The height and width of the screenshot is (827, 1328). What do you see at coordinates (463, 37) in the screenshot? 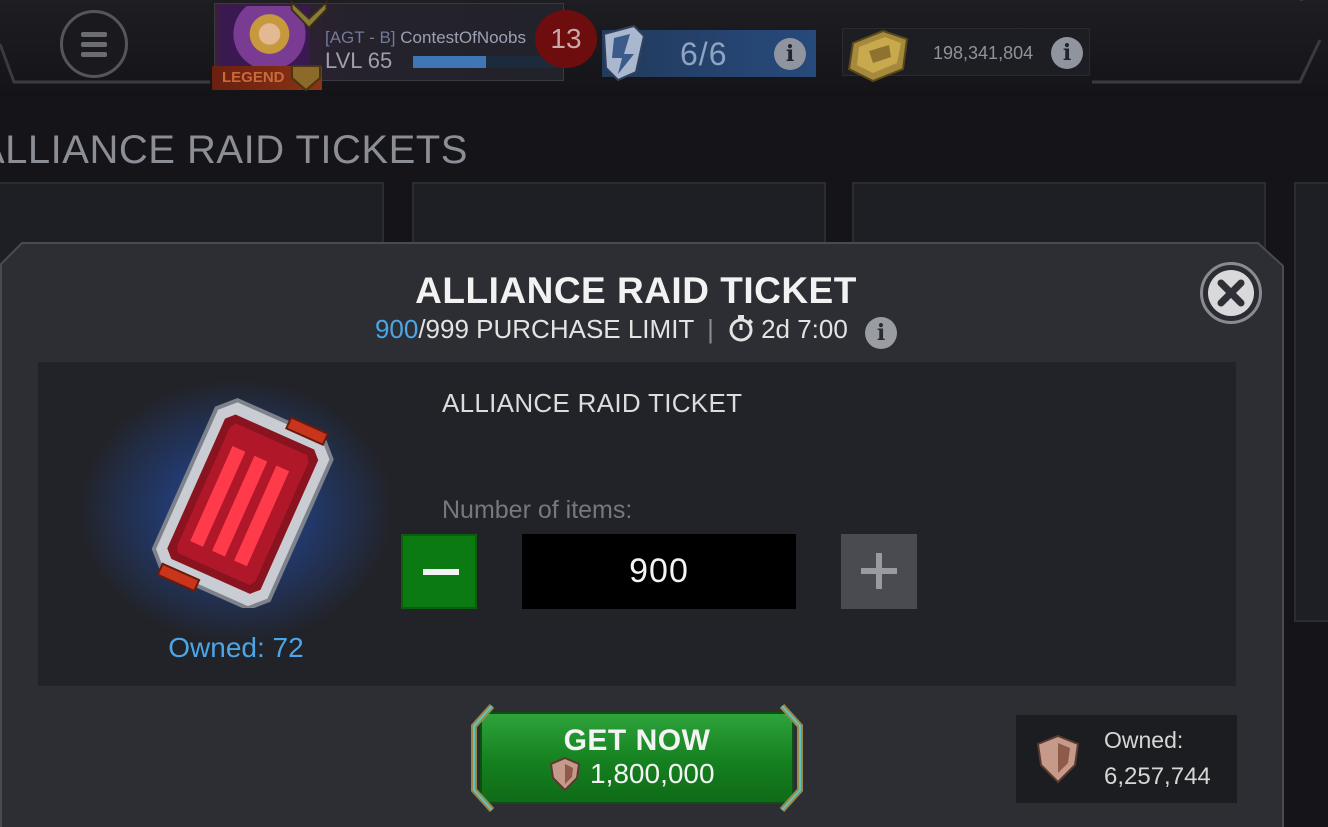
I see `player-name: ContestOfNoobs` at bounding box center [463, 37].